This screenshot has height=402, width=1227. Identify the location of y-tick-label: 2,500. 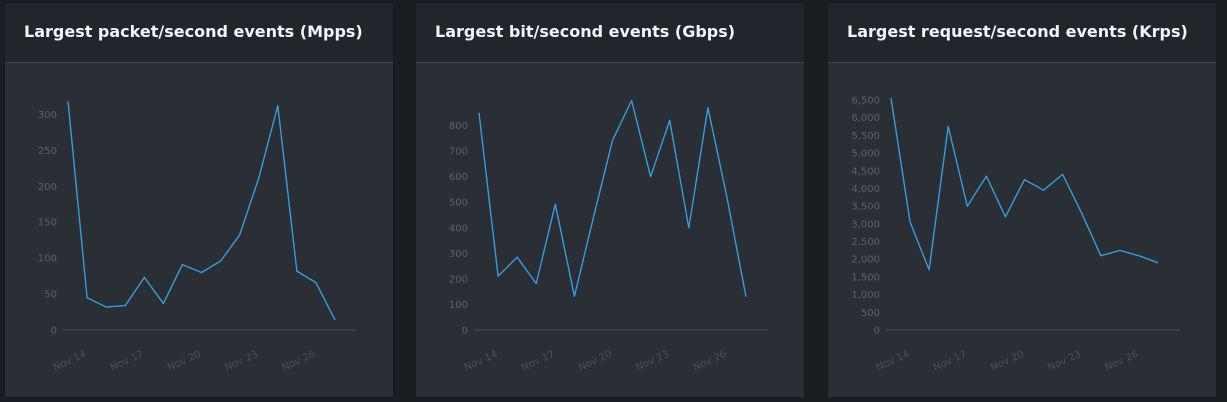
(865, 242).